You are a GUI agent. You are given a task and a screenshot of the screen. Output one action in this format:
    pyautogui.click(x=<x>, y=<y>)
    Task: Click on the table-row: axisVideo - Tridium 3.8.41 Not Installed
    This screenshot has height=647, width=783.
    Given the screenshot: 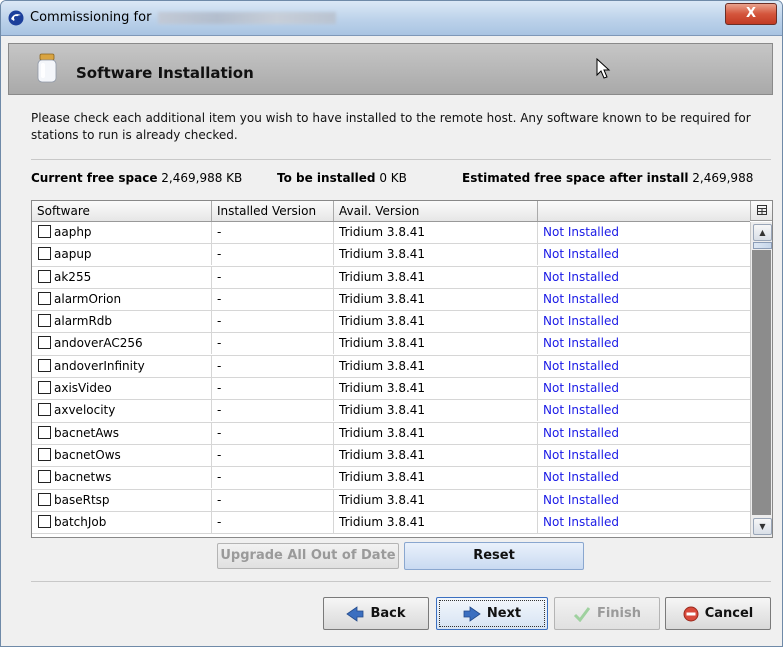 What is the action you would take?
    pyautogui.click(x=391, y=389)
    